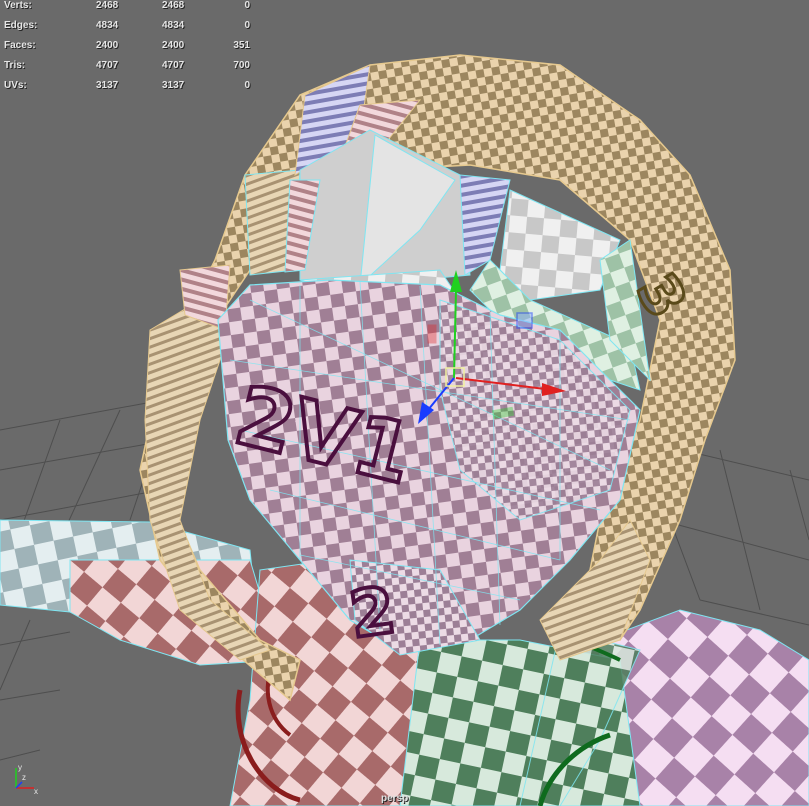 The height and width of the screenshot is (806, 809). I want to click on hud-row-value-1: 4707, so click(107, 65).